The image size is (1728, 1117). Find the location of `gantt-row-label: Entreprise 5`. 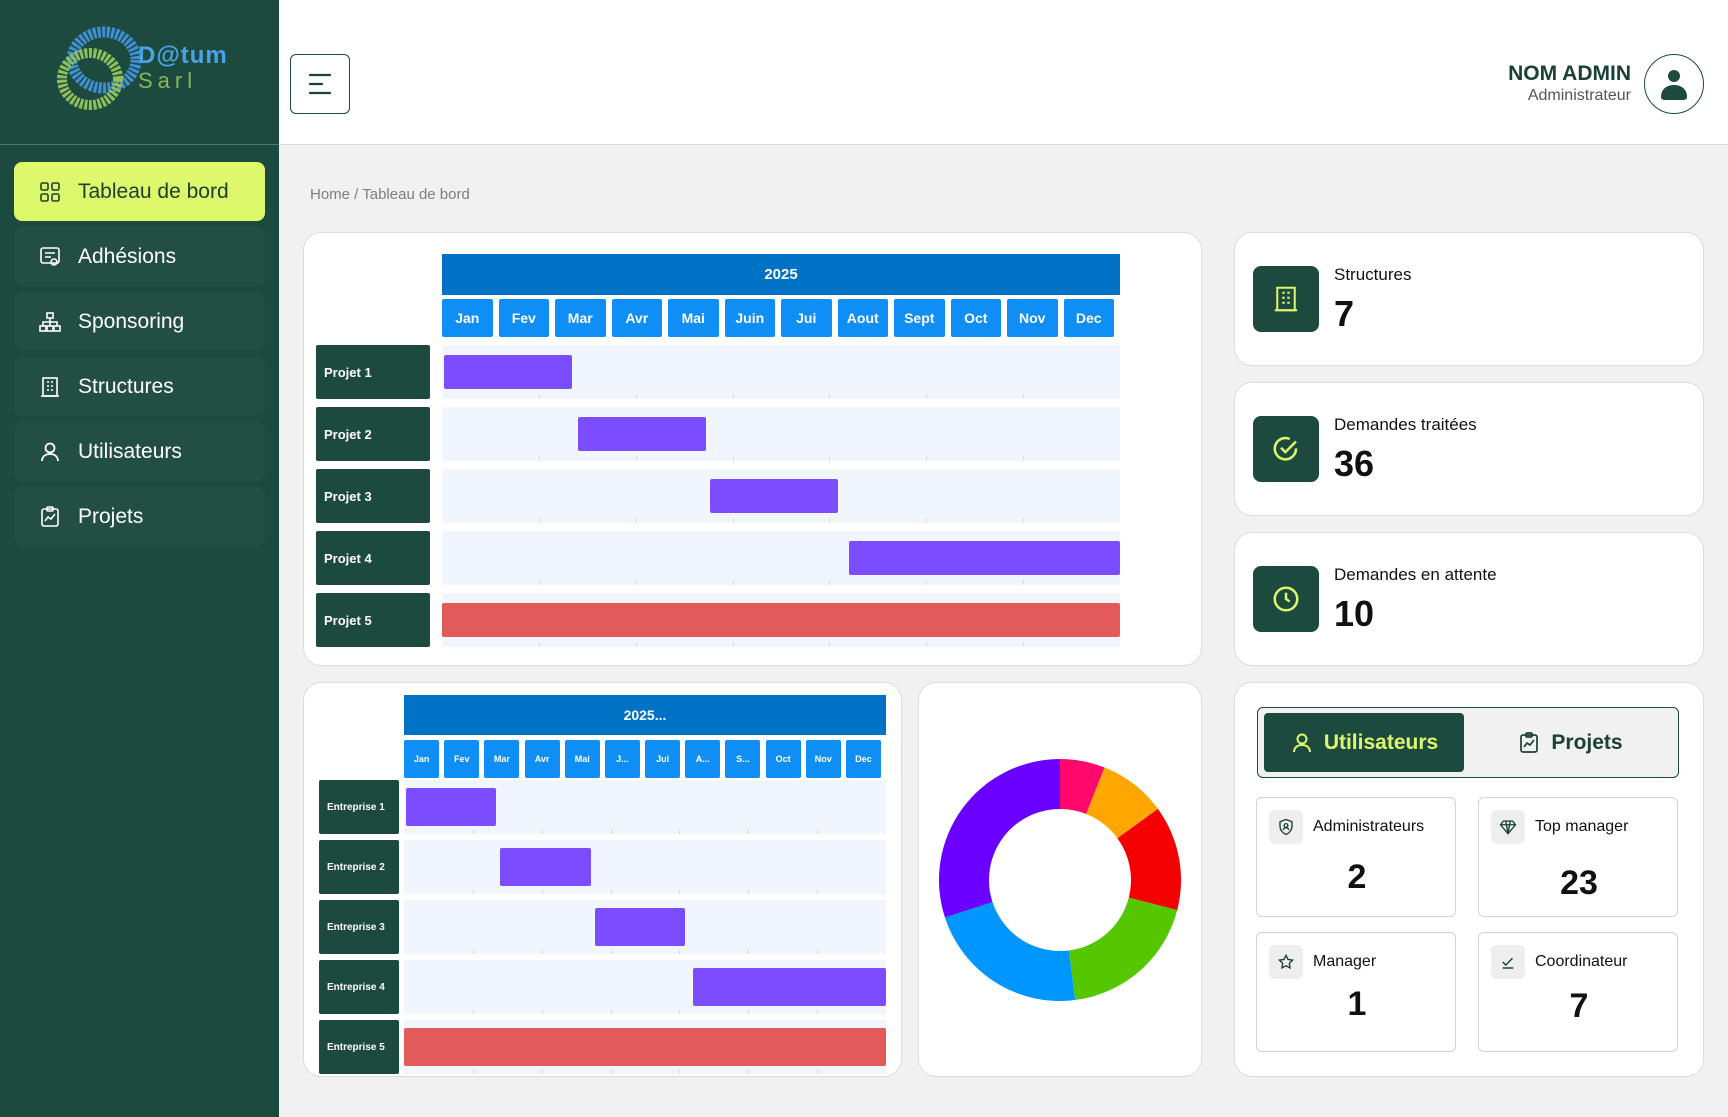

gantt-row-label: Entreprise 5 is located at coordinates (359, 1047).